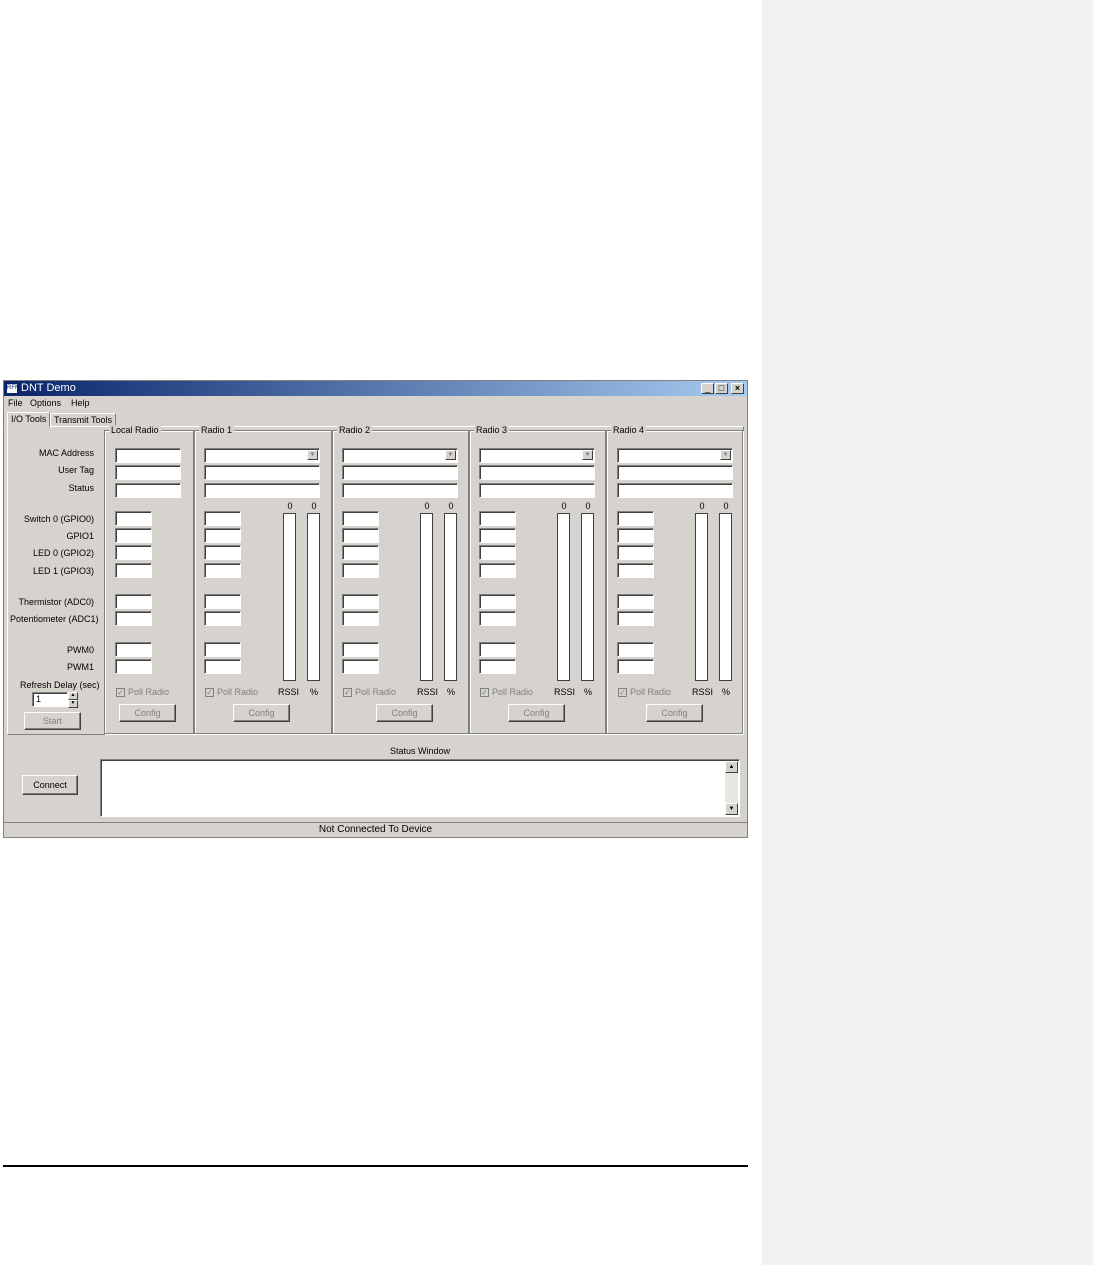  What do you see at coordinates (15, 403) in the screenshot?
I see `menu-file: File` at bounding box center [15, 403].